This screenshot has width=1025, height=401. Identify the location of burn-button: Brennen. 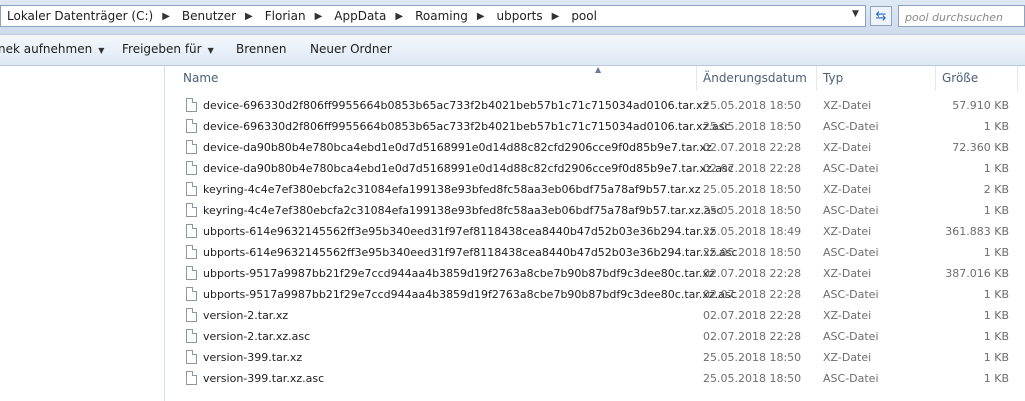
(261, 49).